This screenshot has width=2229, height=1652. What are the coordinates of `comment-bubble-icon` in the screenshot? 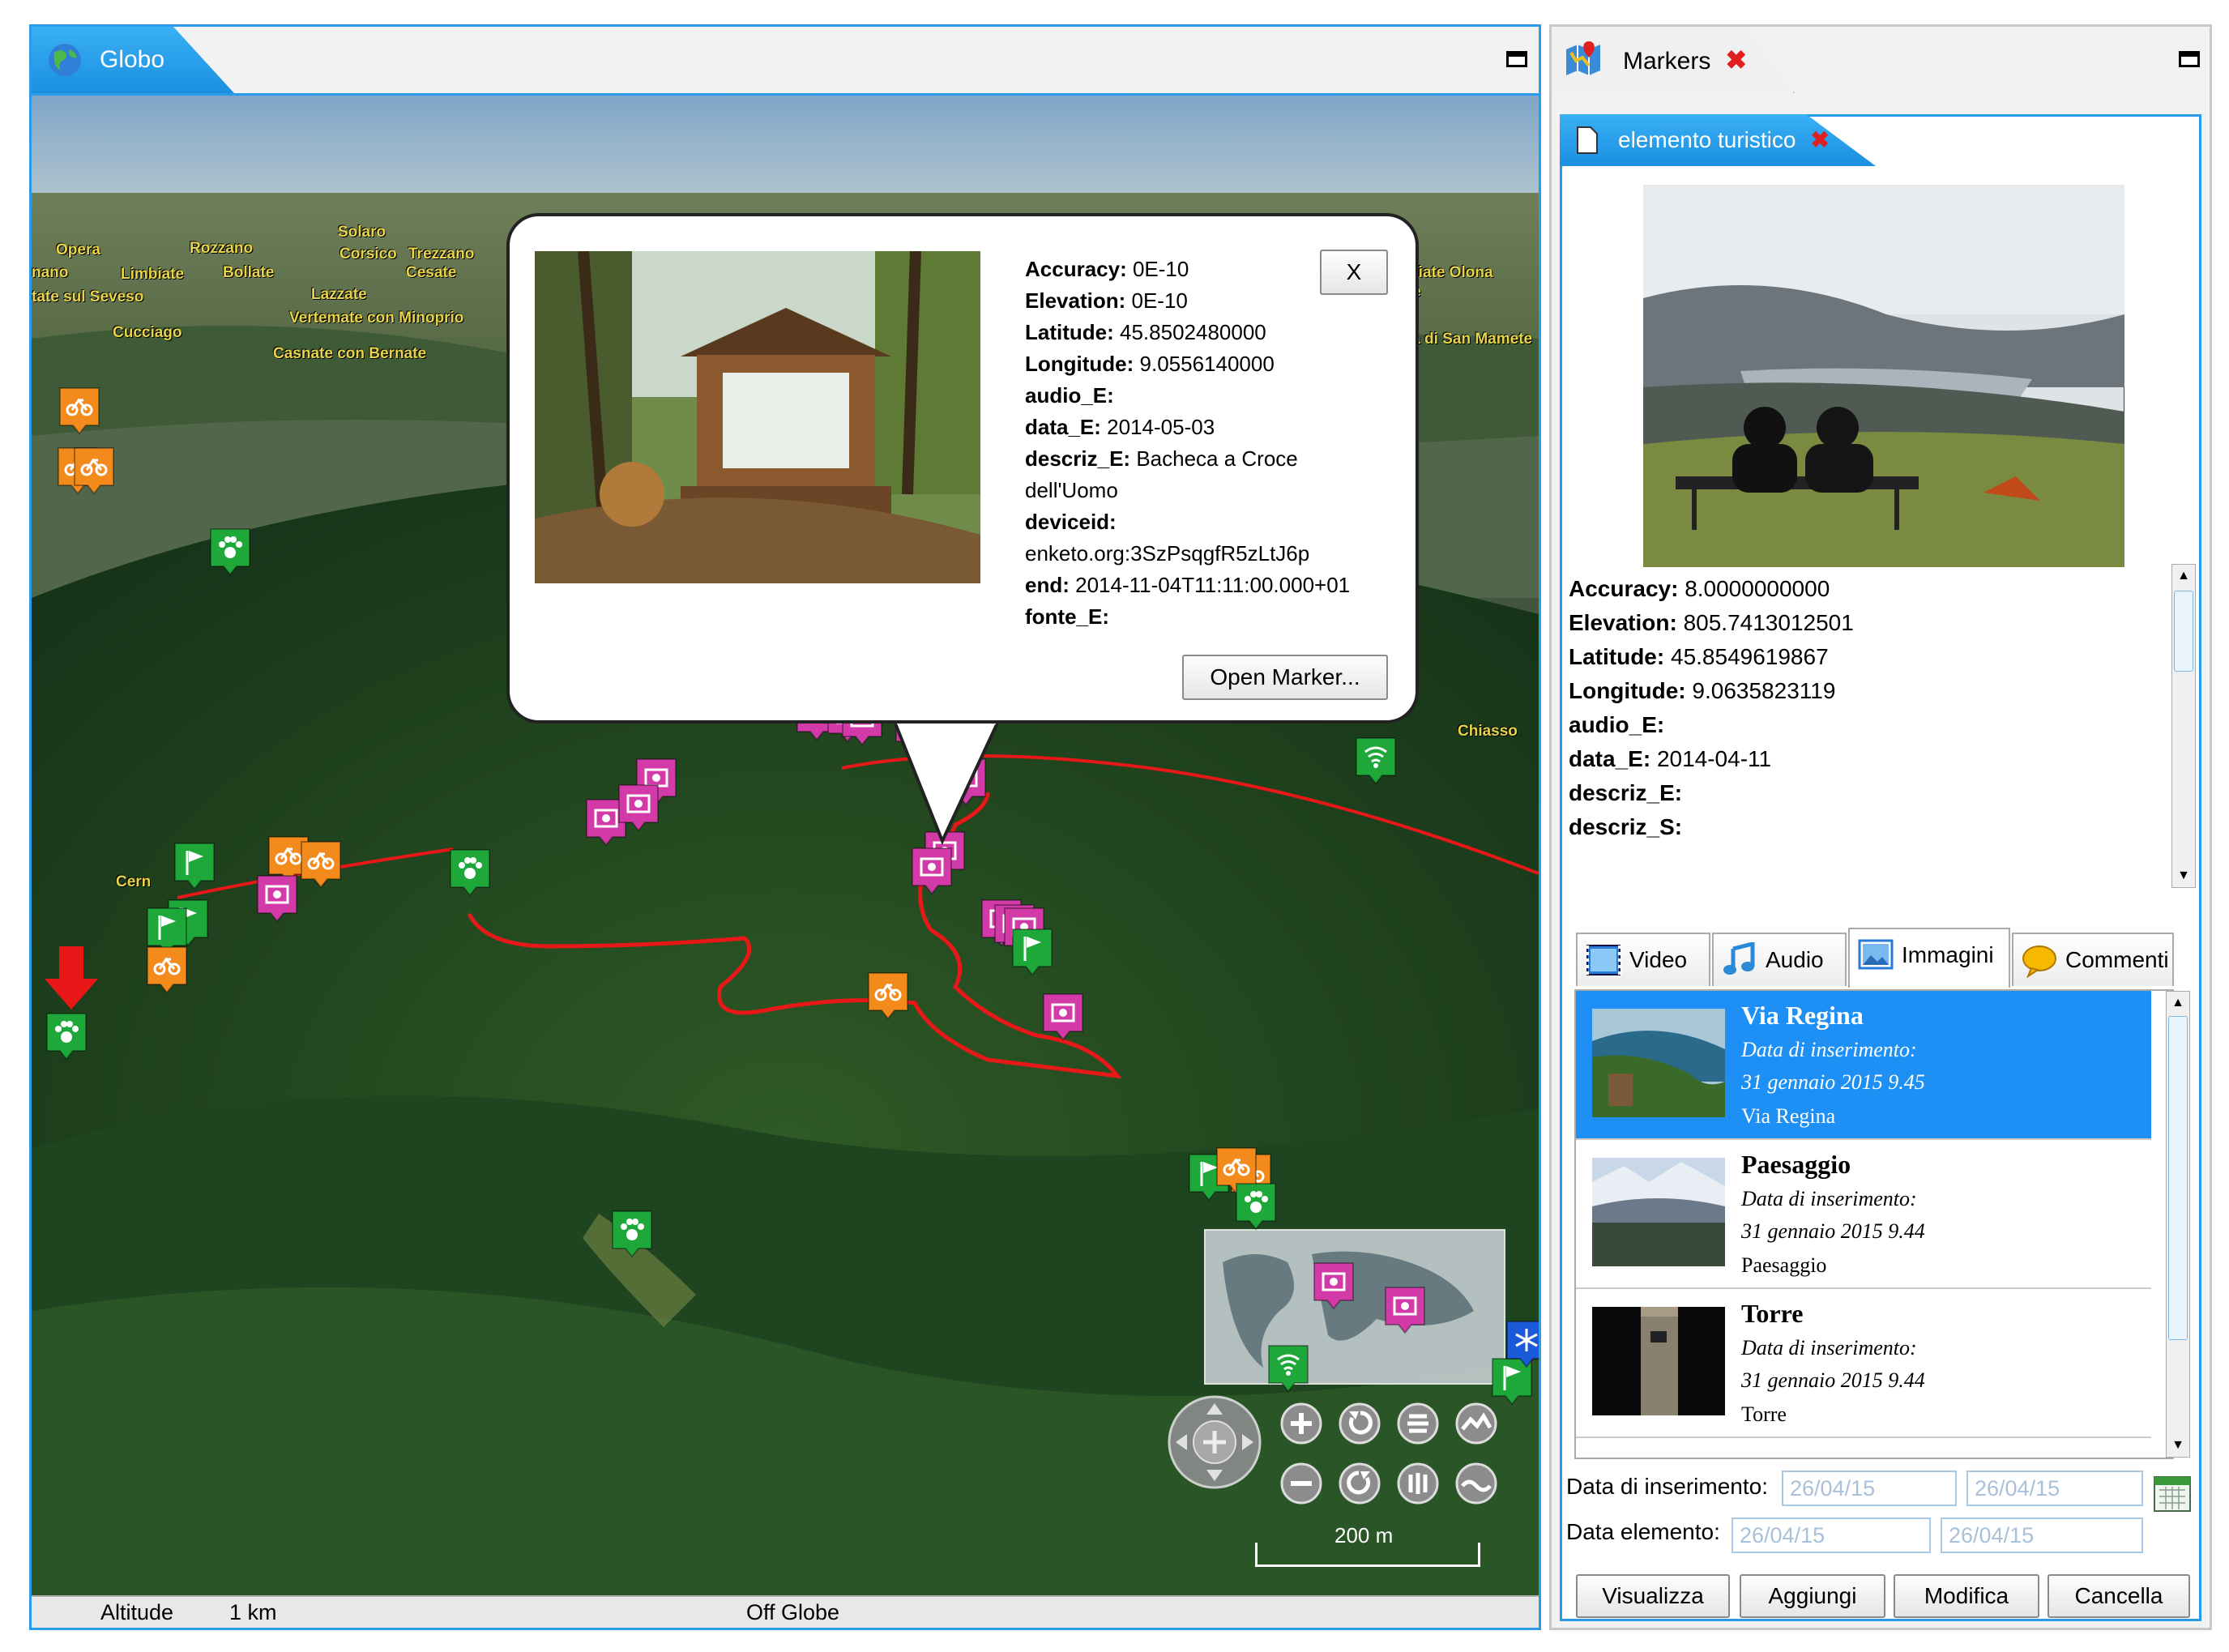 It's located at (2039, 962).